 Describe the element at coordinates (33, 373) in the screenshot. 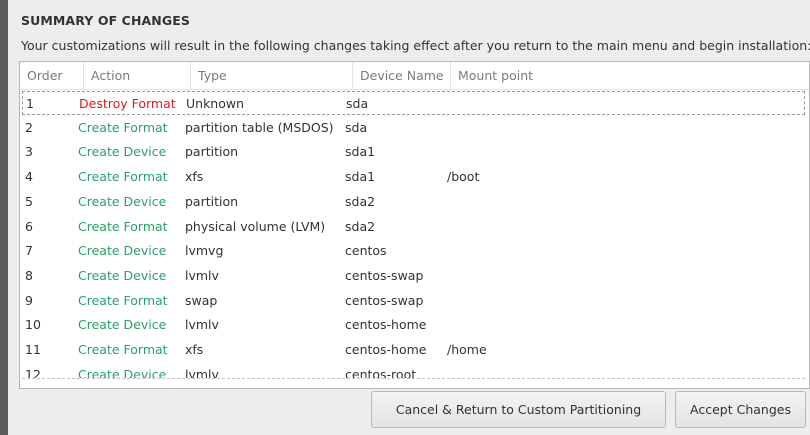

I see `cell-order: 12` at that location.